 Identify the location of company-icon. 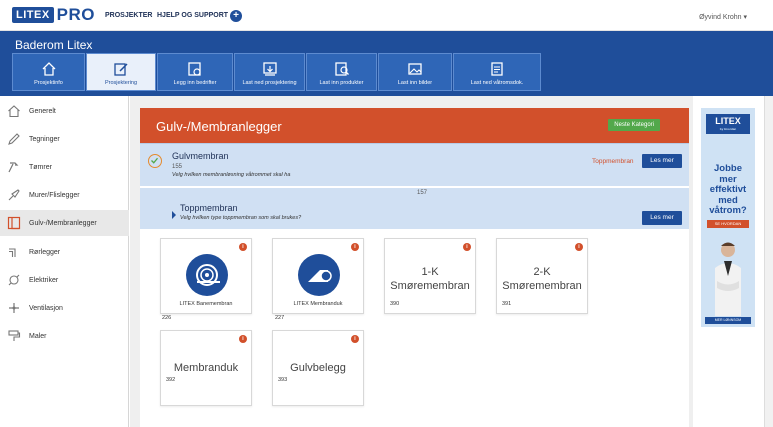
(194, 69).